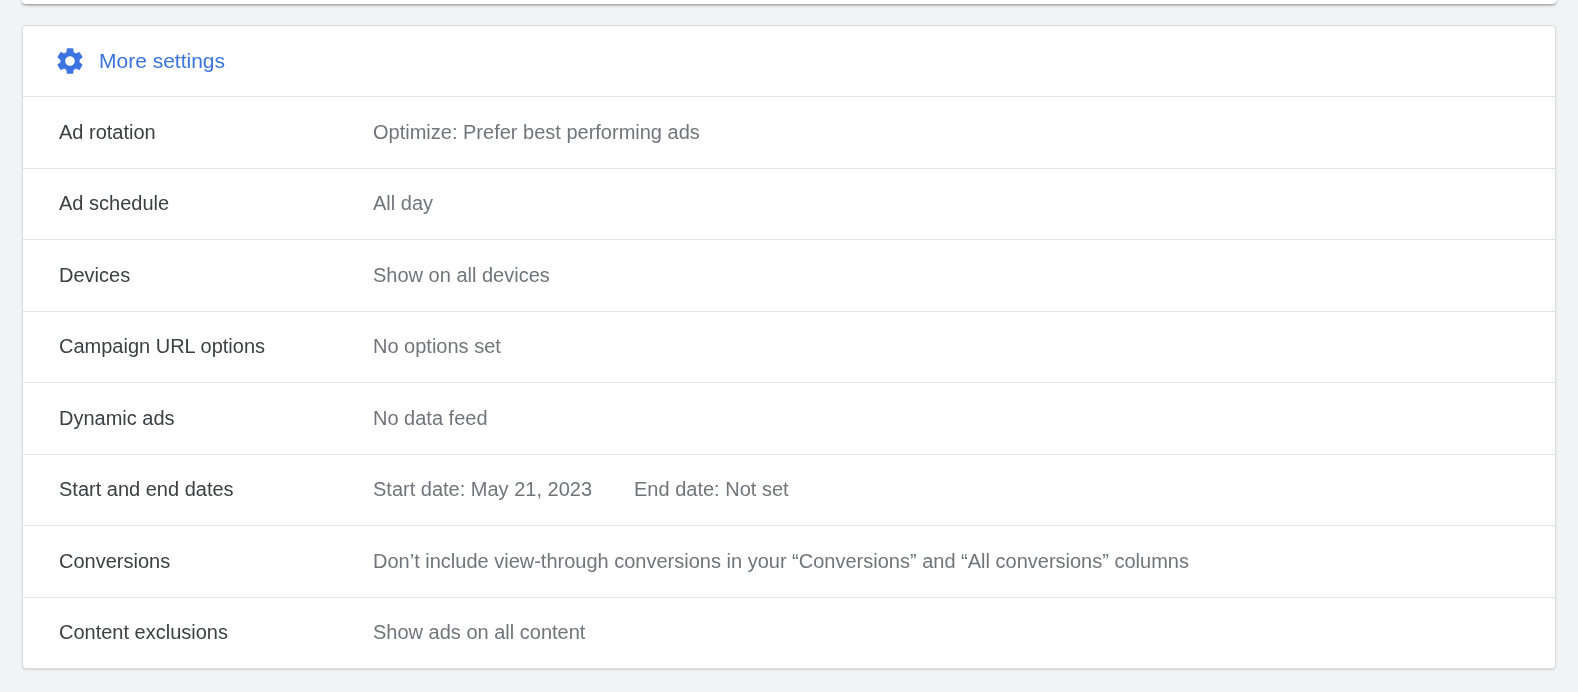 Image resolution: width=1578 pixels, height=692 pixels. I want to click on setting-row: Start and end dates Start date: May 21, 2023 End date: Not set, so click(789, 489).